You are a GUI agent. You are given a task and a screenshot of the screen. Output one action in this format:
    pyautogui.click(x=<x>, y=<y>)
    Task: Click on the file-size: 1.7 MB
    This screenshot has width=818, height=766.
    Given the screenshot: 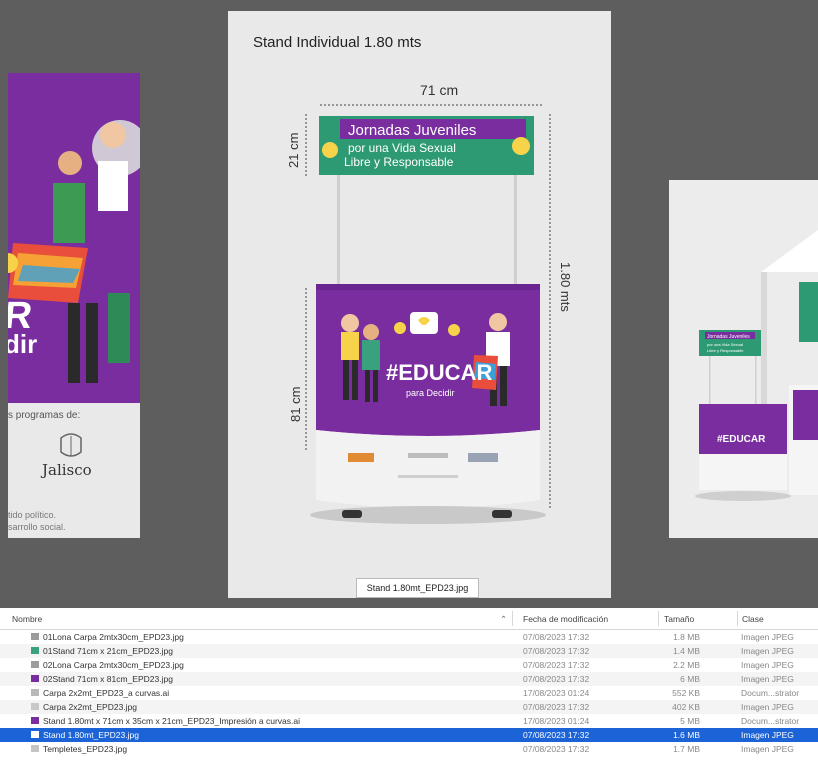 What is the action you would take?
    pyautogui.click(x=686, y=749)
    